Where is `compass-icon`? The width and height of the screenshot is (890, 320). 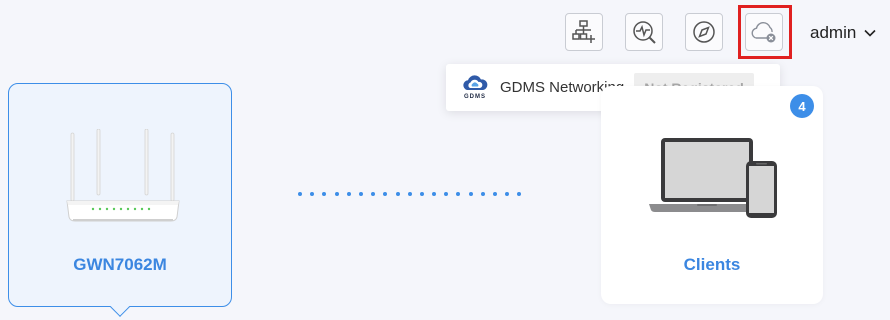
compass-icon is located at coordinates (704, 32).